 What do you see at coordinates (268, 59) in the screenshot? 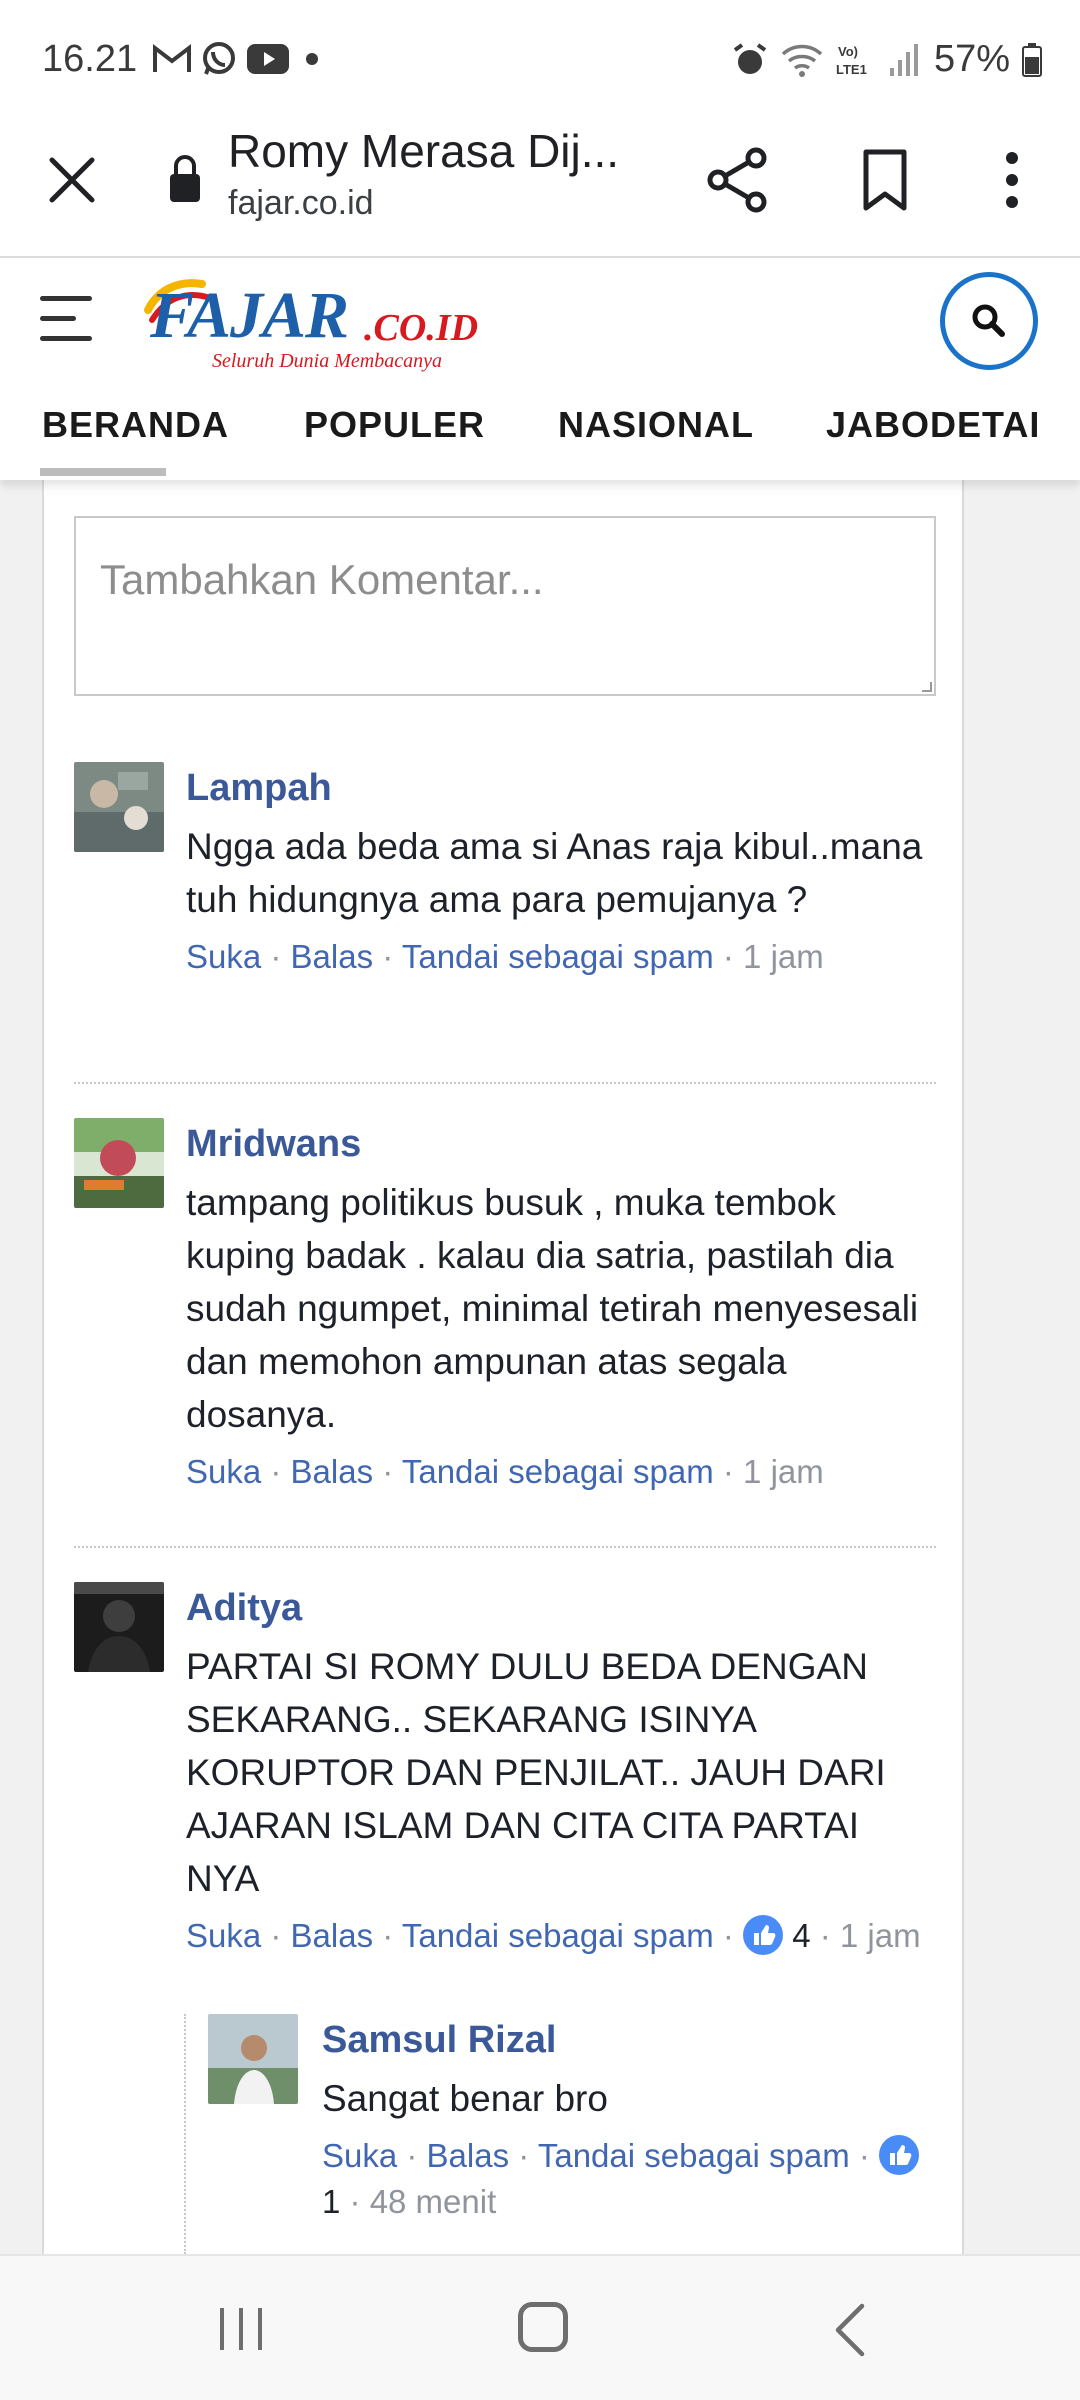
I see `youtube-icon` at bounding box center [268, 59].